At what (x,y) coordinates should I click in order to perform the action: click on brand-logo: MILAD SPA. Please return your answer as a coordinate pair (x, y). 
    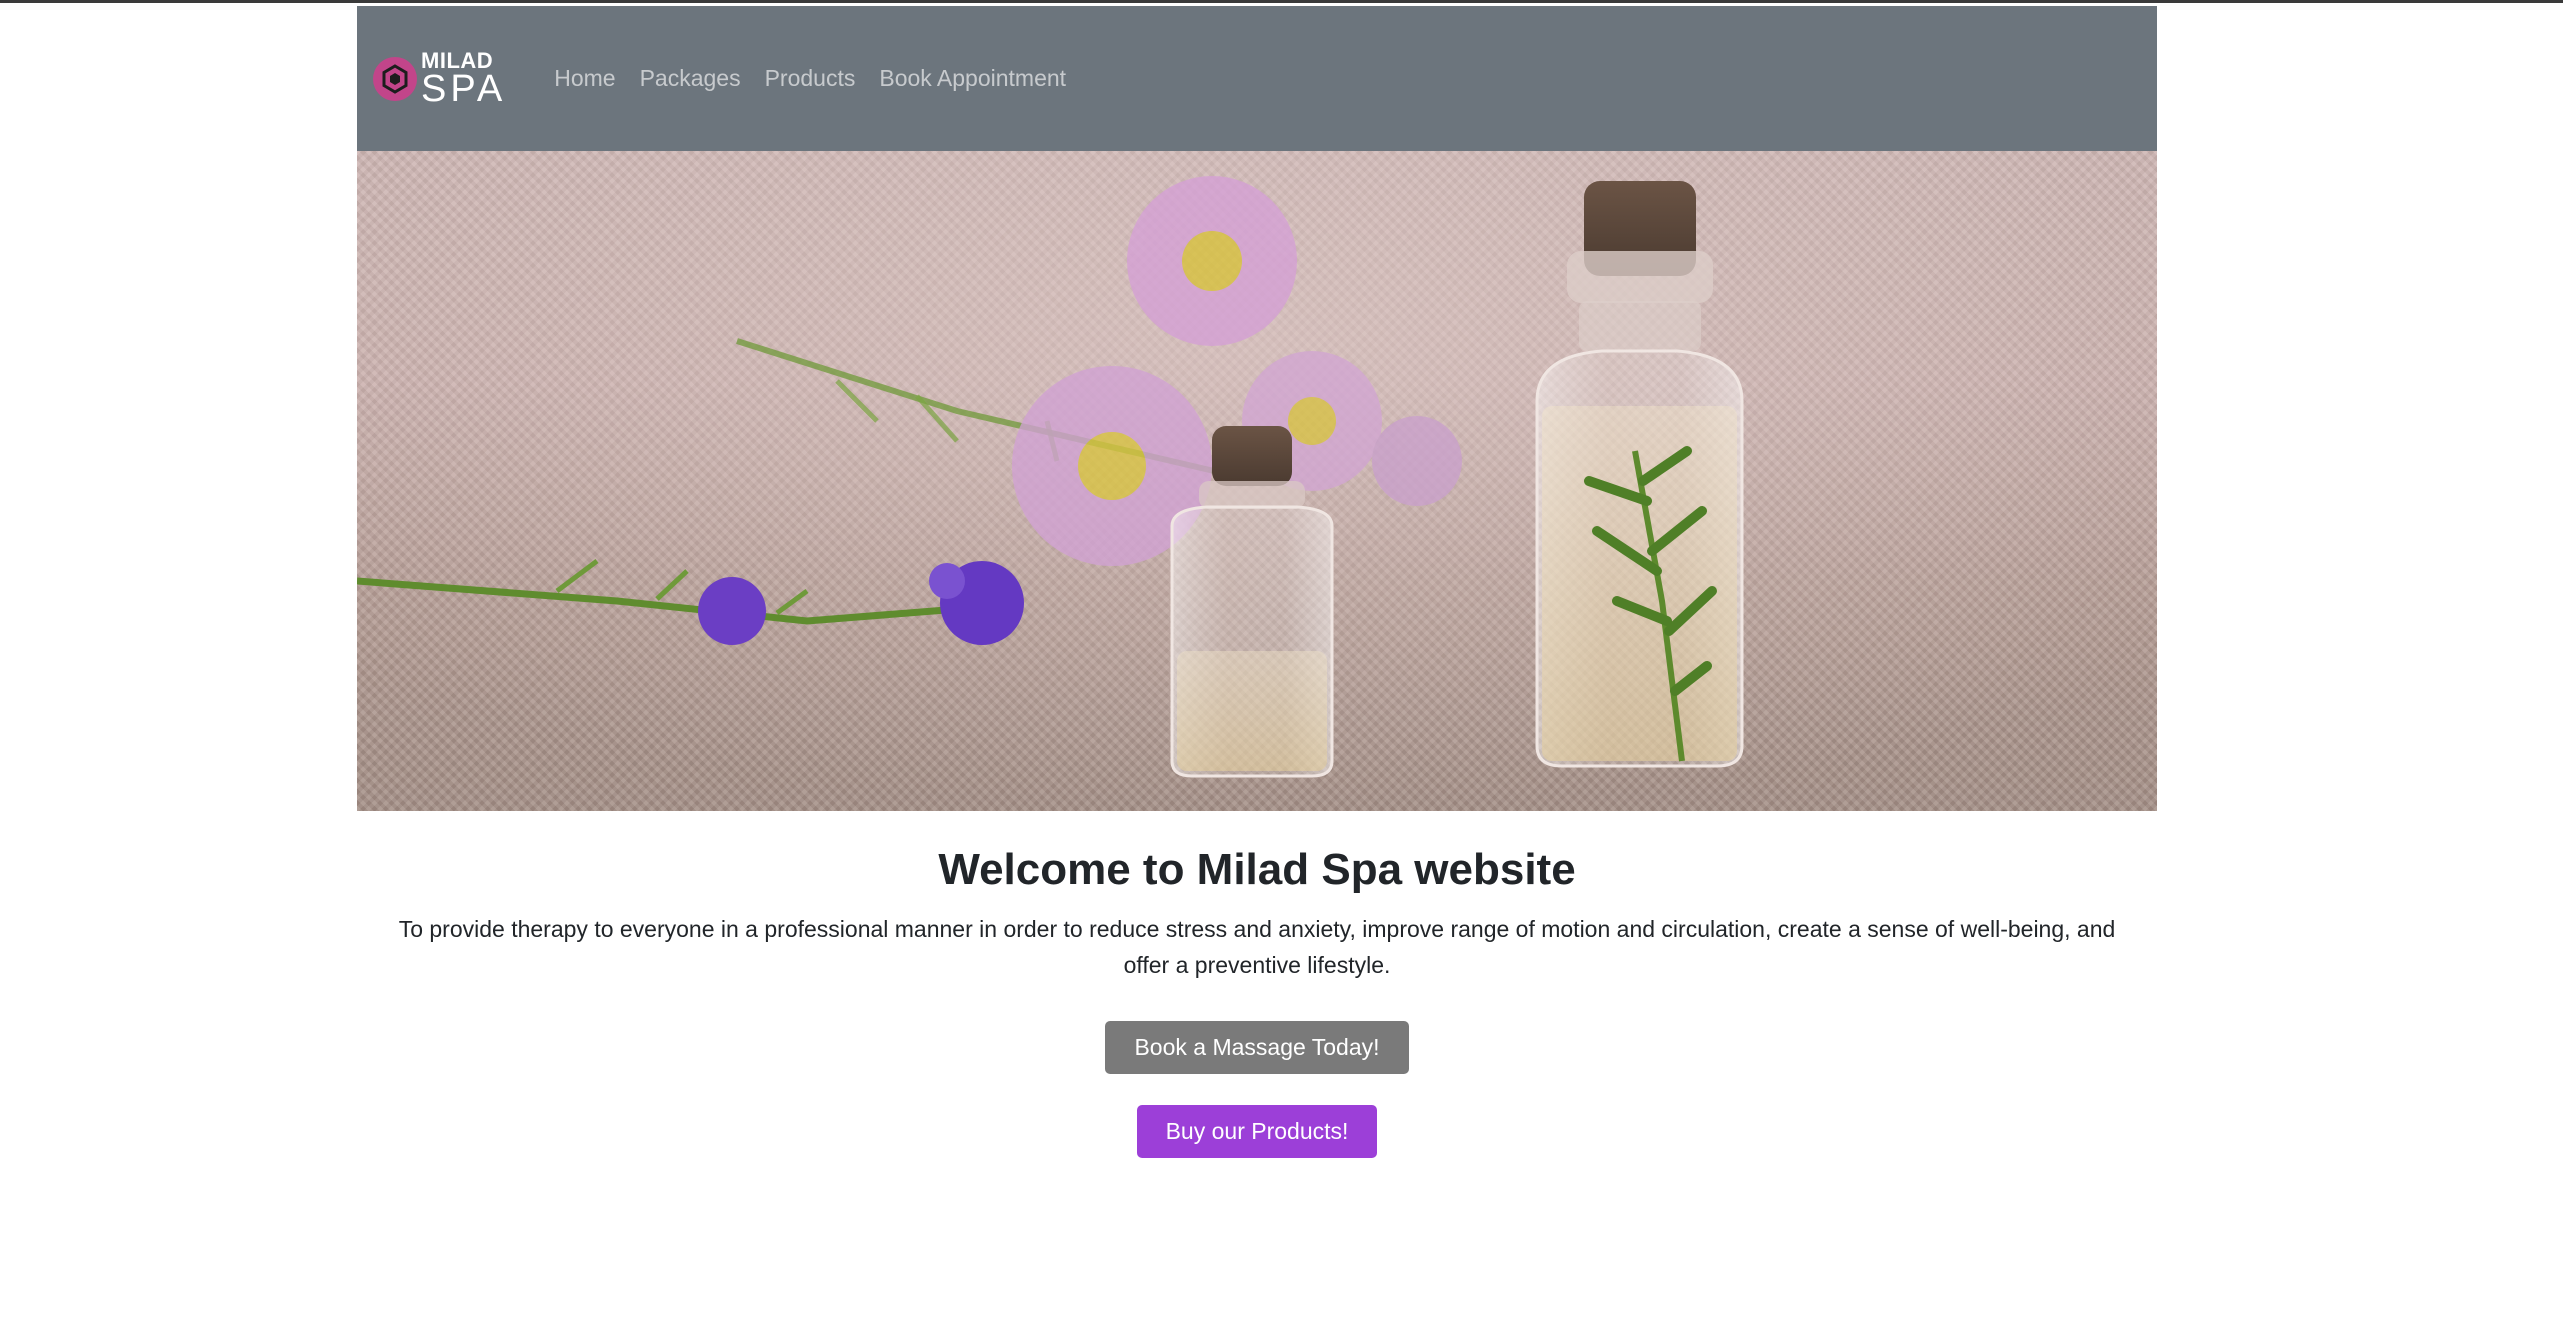
    Looking at the image, I should click on (440, 79).